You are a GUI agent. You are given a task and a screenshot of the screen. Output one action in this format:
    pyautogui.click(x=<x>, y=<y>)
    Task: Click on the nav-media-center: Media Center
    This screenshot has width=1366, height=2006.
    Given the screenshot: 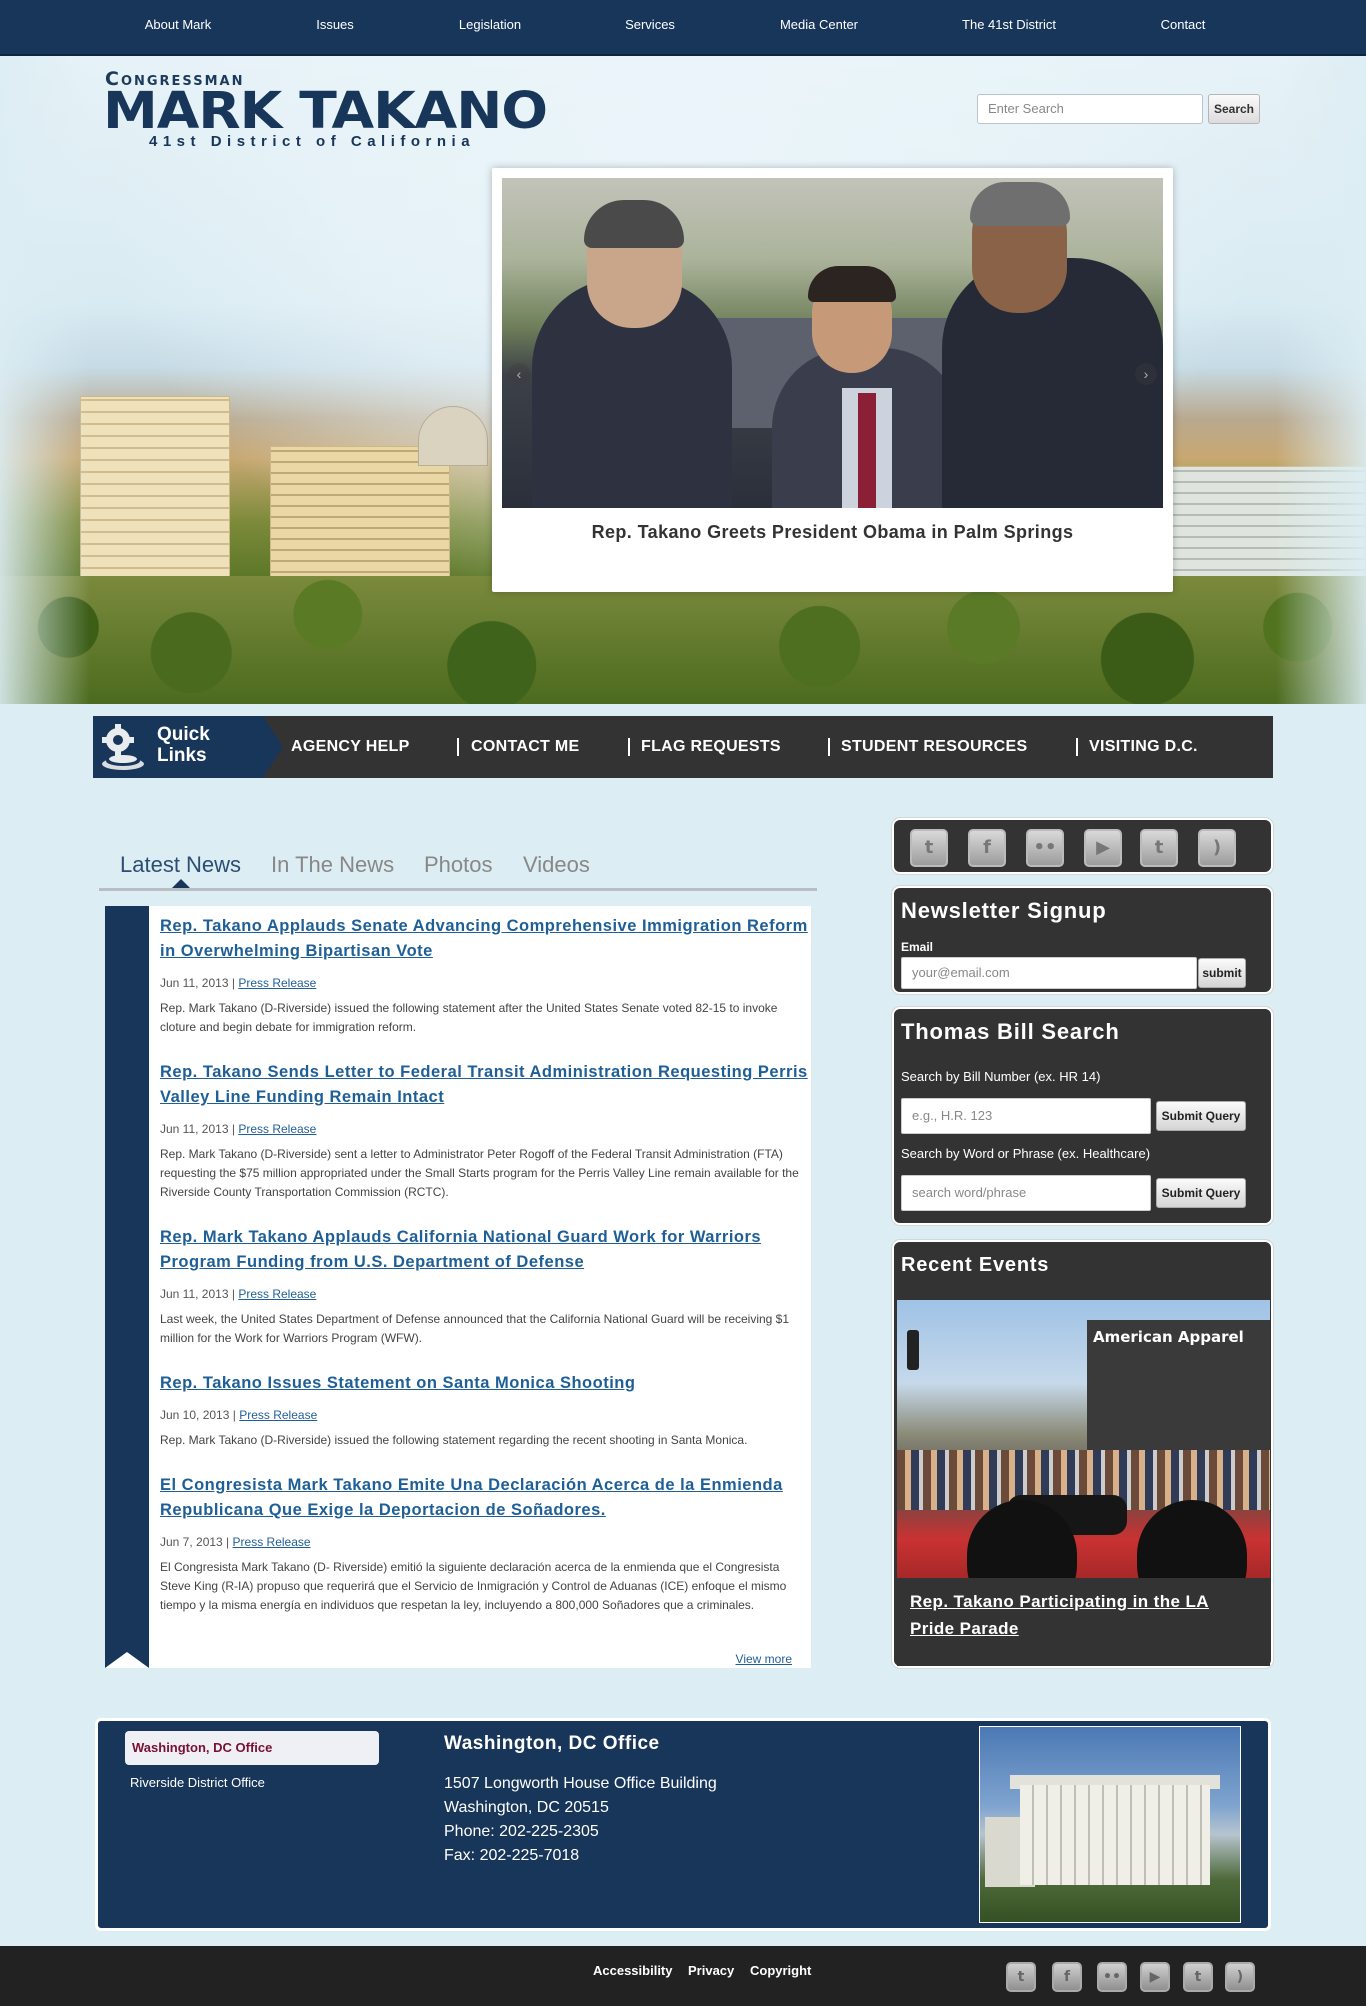 What is the action you would take?
    pyautogui.click(x=819, y=25)
    